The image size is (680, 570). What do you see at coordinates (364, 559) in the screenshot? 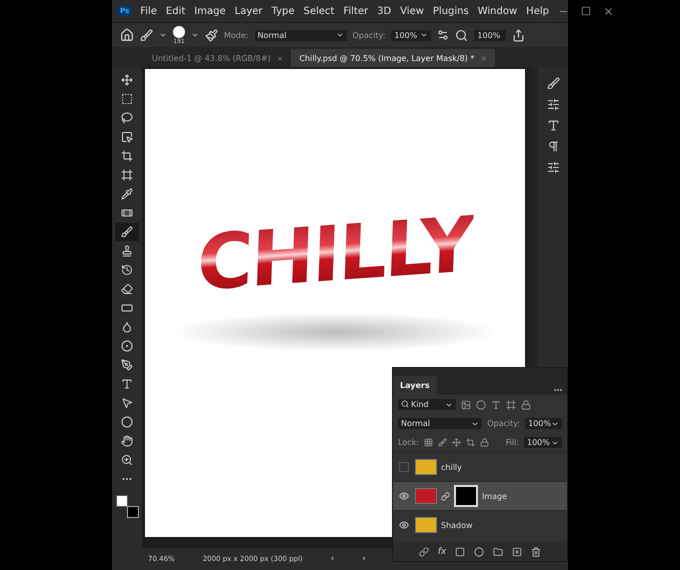
I see `prev-arrow: ‹` at bounding box center [364, 559].